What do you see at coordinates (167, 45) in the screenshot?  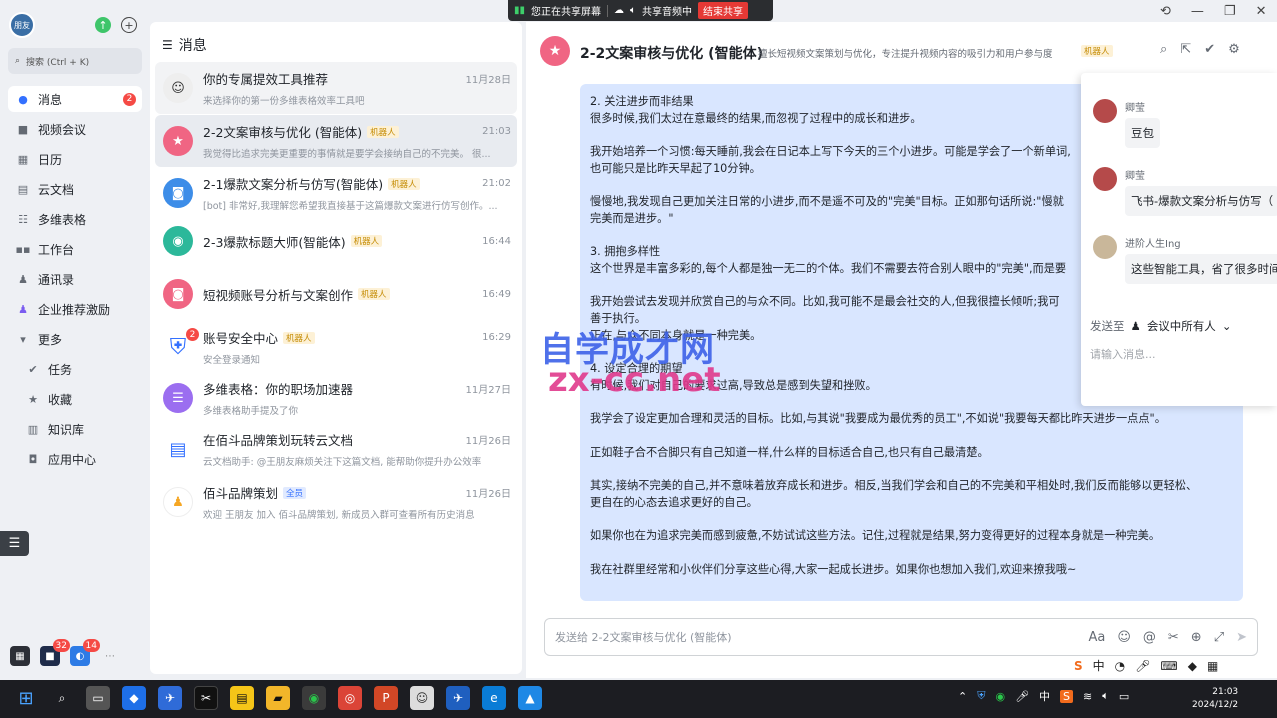 I see `collapse-icon: ☰` at bounding box center [167, 45].